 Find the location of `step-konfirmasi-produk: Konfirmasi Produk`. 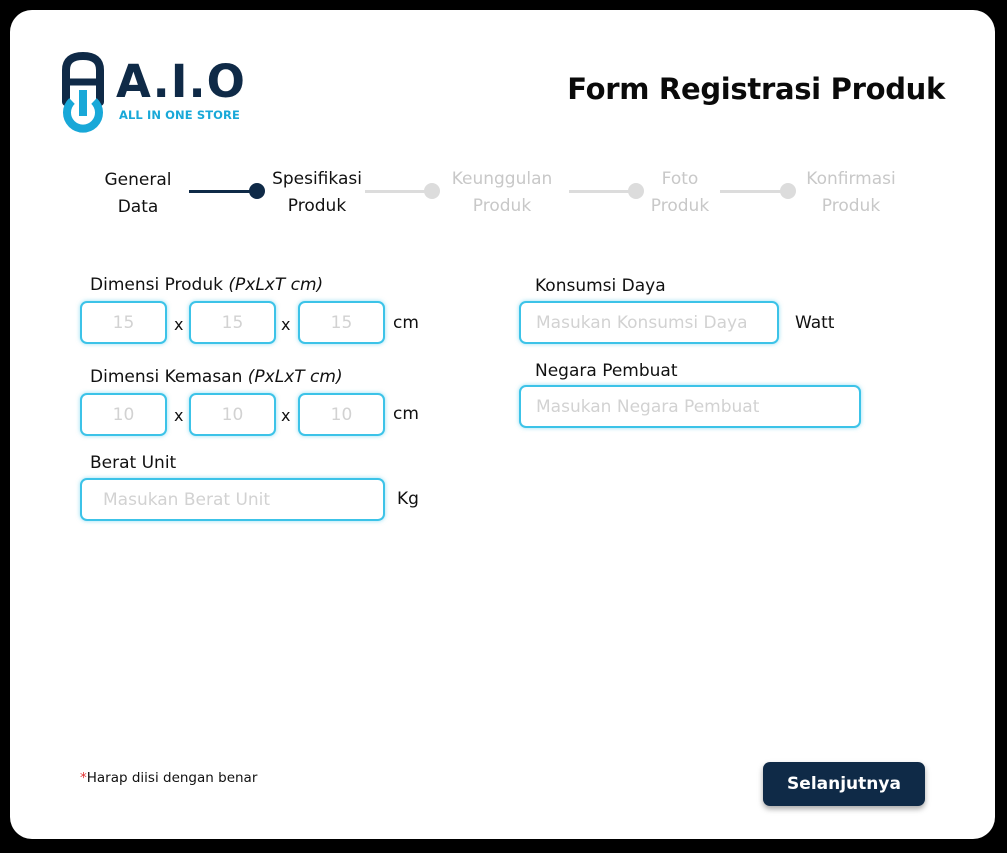

step-konfirmasi-produk: Konfirmasi Produk is located at coordinates (851, 193).